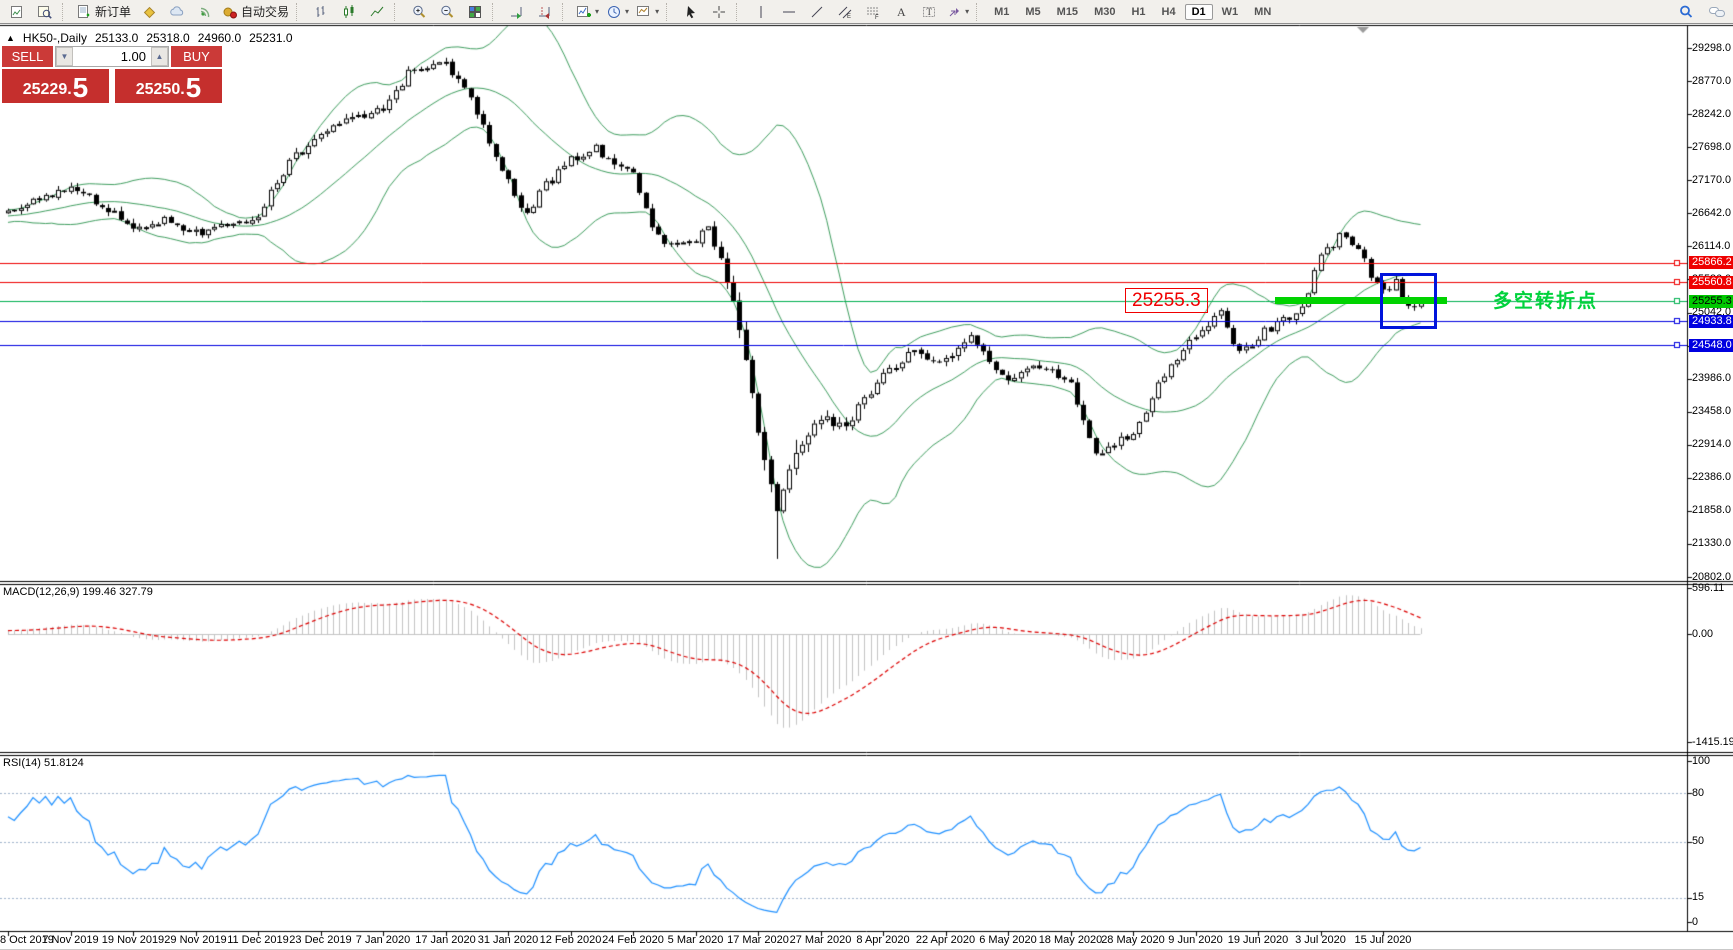  Describe the element at coordinates (1712, 212) in the screenshot. I see `price-axis-tick-label: 26642.0` at that location.